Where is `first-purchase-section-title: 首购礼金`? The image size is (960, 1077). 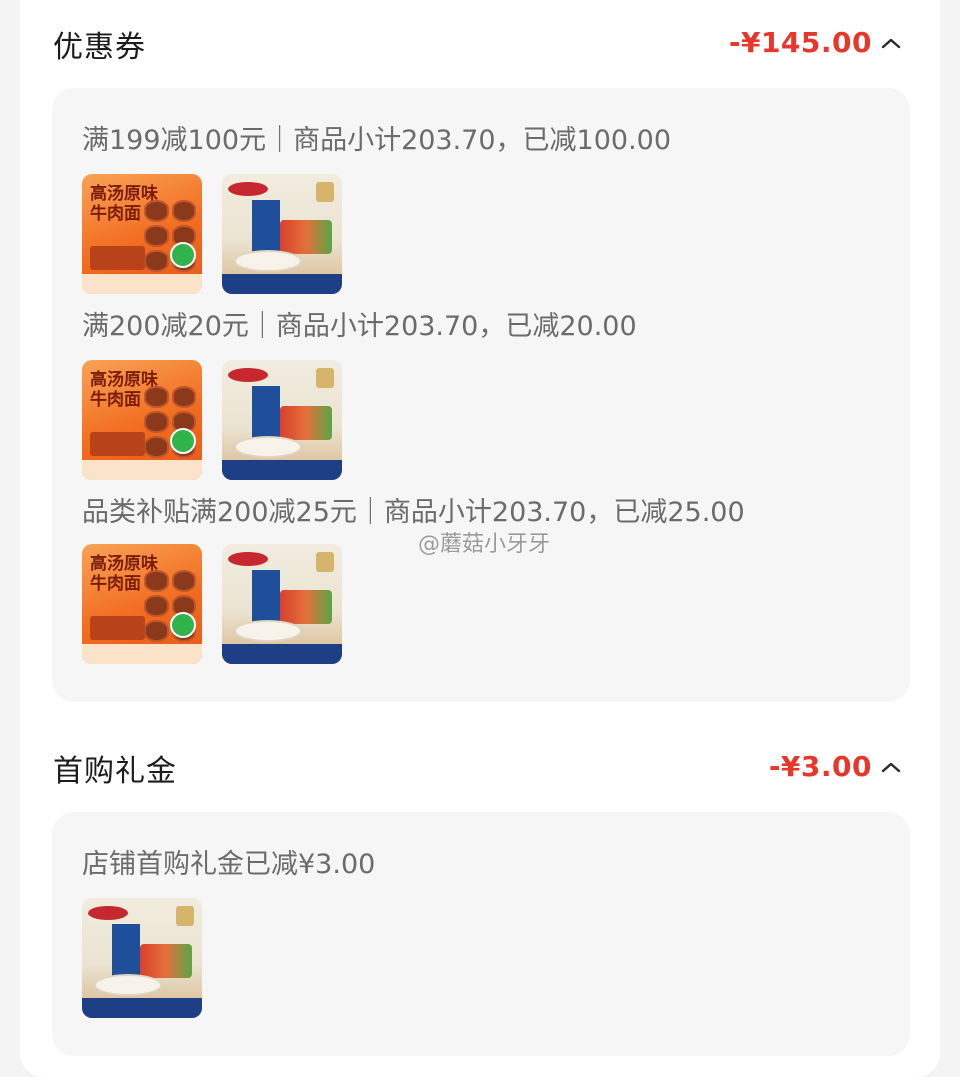
first-purchase-section-title: 首购礼金 is located at coordinates (115, 771).